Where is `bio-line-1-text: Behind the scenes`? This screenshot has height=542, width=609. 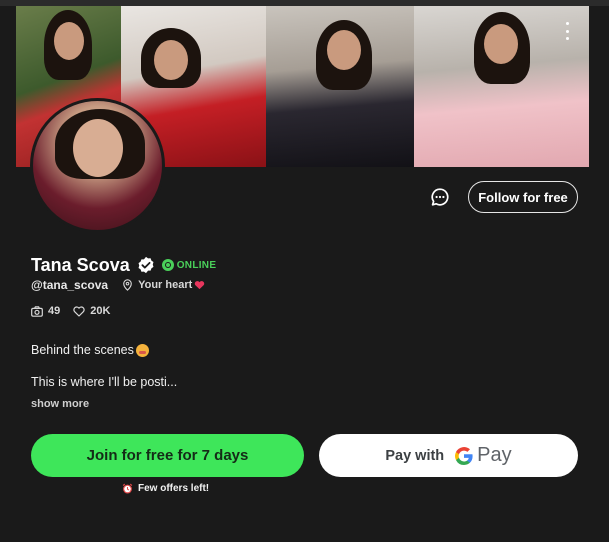
bio-line-1-text: Behind the scenes is located at coordinates (82, 350).